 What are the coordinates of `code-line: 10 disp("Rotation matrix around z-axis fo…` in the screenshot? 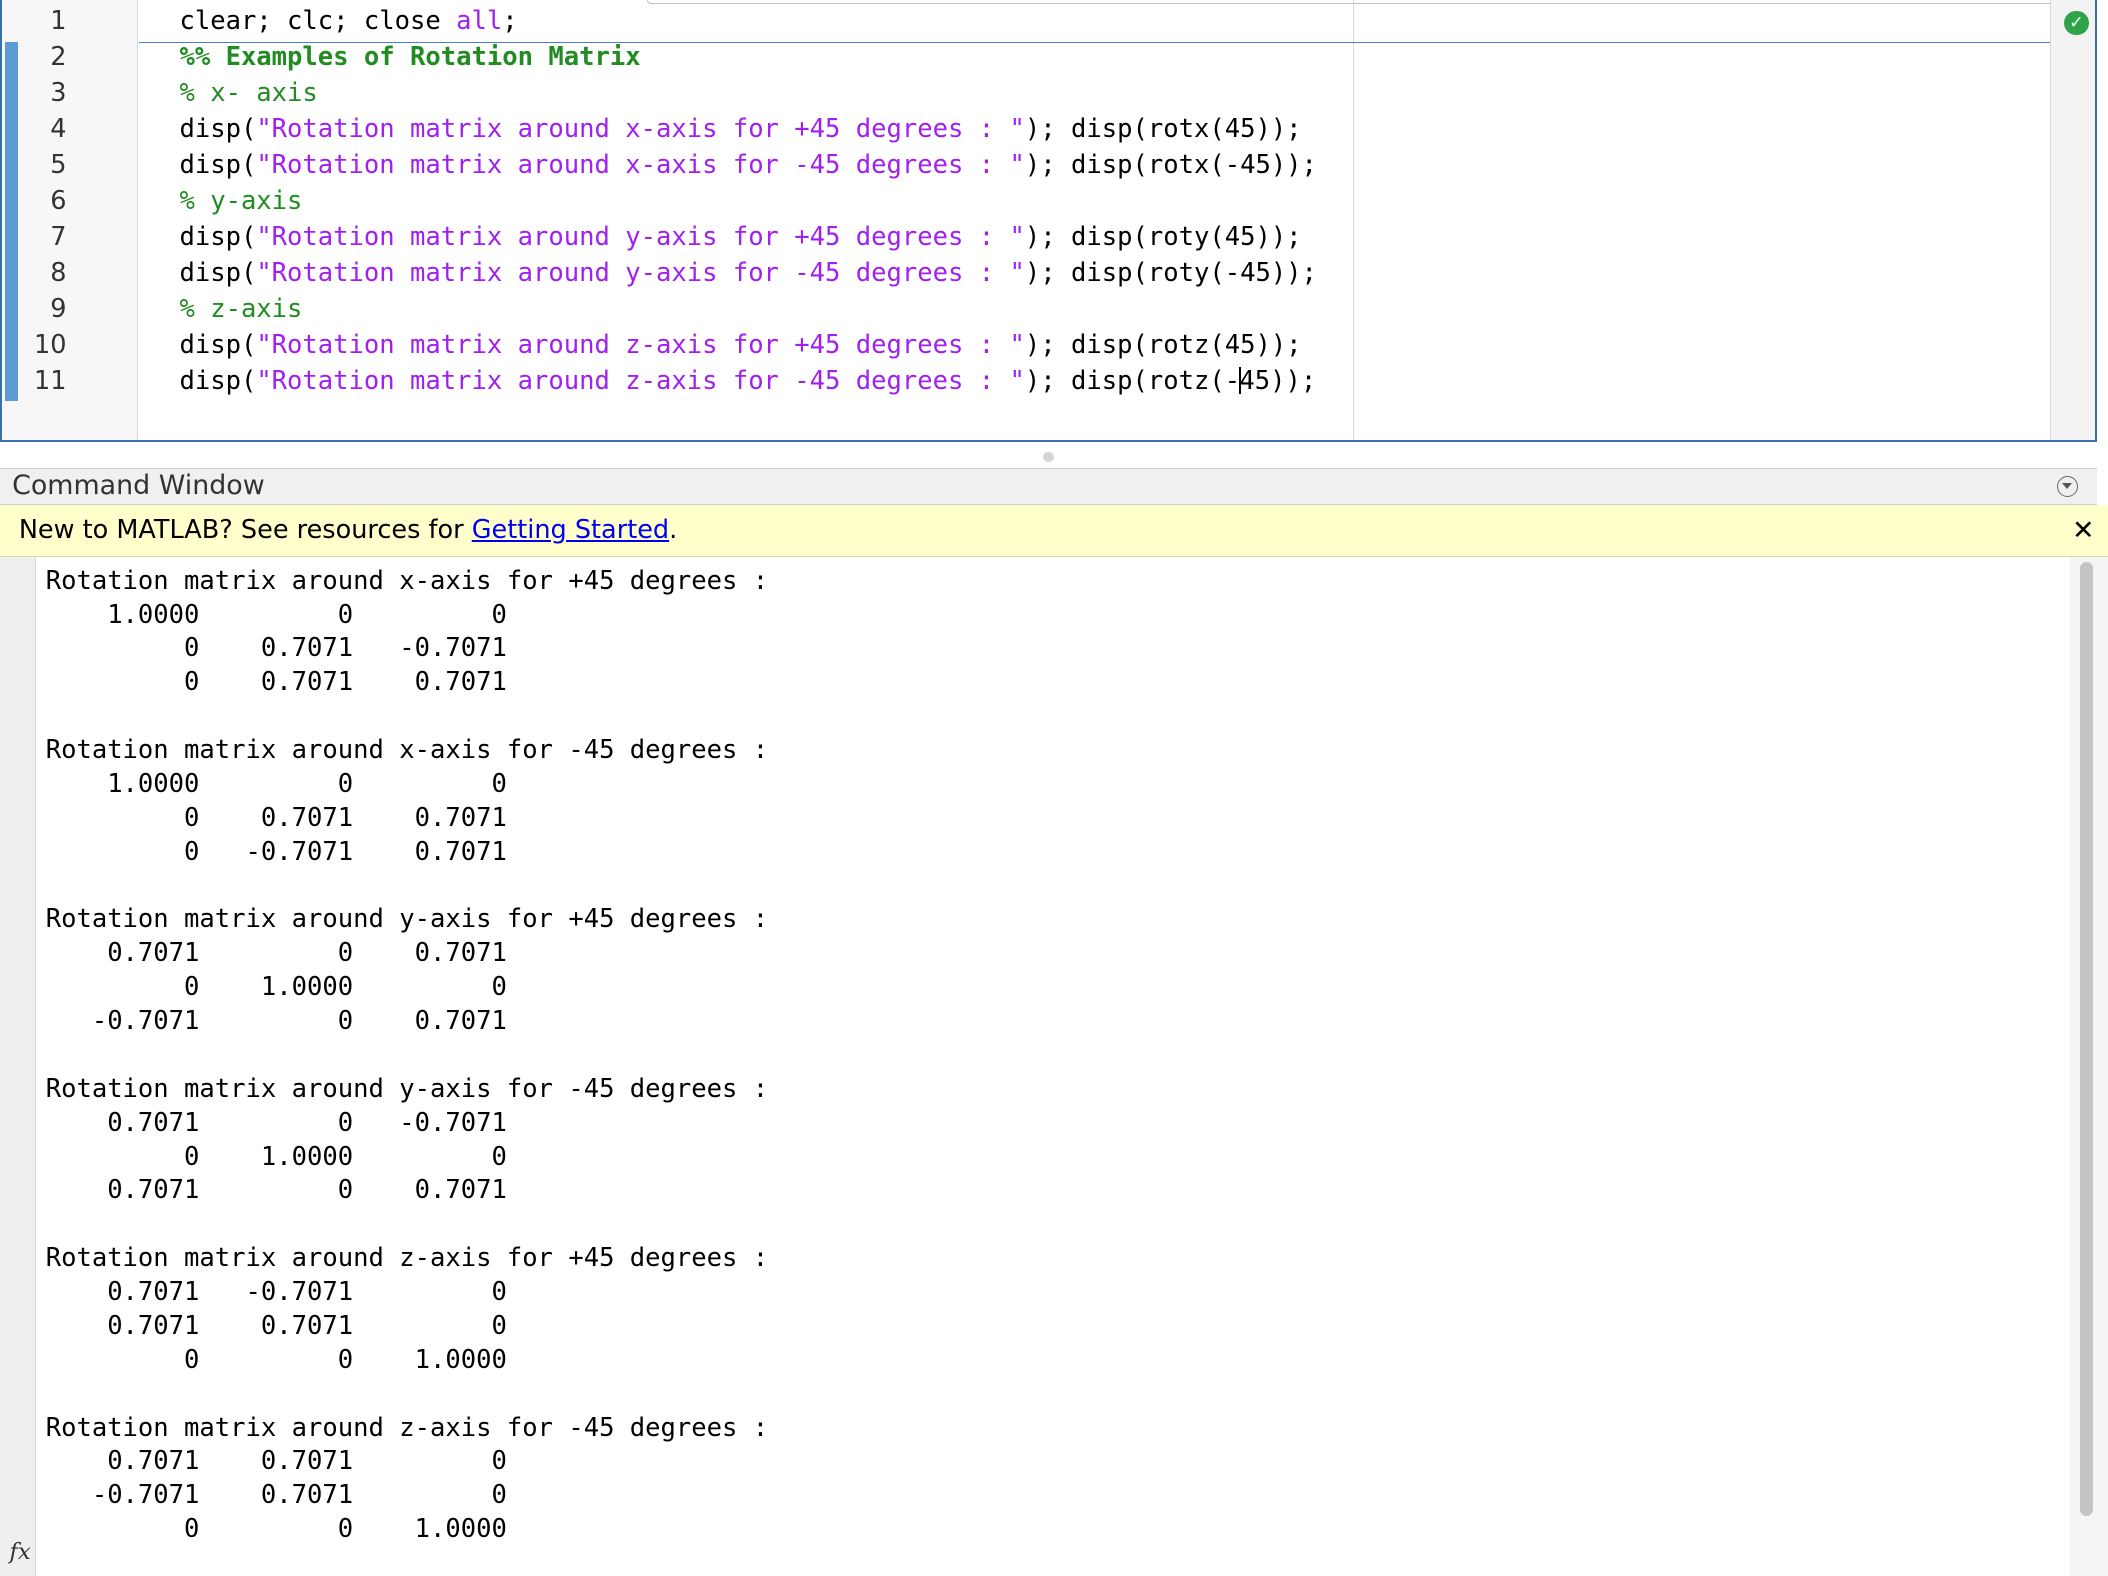 It's located at (674, 345).